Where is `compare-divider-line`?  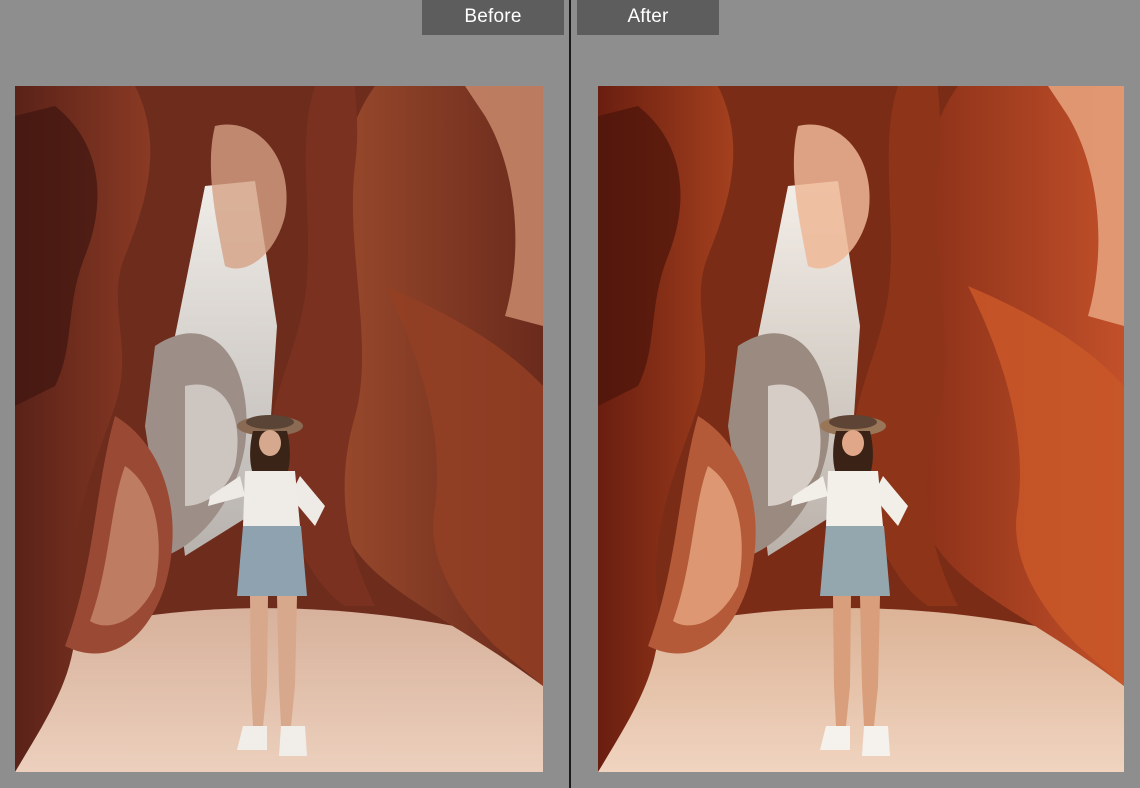 compare-divider-line is located at coordinates (570, 394).